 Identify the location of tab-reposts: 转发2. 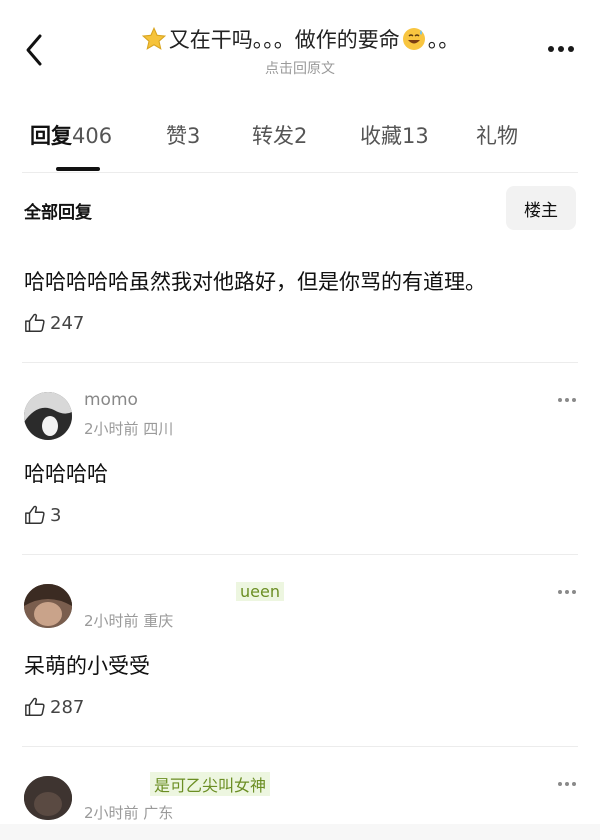
(279, 135).